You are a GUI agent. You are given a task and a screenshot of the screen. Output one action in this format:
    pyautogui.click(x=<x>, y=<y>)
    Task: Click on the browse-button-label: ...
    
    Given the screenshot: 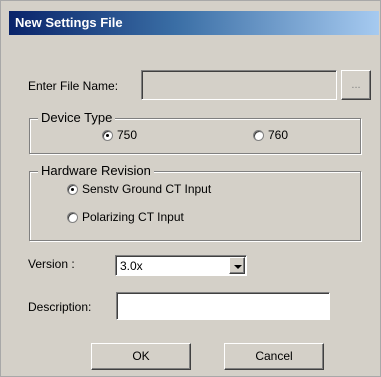 What is the action you would take?
    pyautogui.click(x=356, y=85)
    